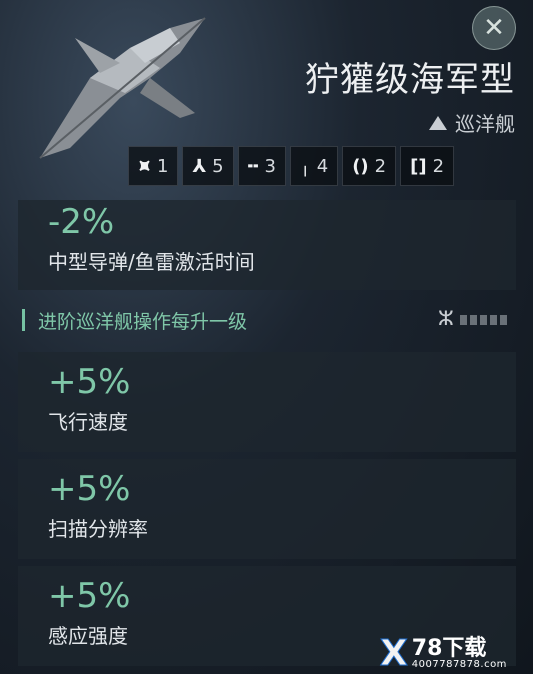 Image resolution: width=533 pixels, height=674 pixels. Describe the element at coordinates (305, 166) in the screenshot. I see `mid-slot-icon: ╷` at that location.